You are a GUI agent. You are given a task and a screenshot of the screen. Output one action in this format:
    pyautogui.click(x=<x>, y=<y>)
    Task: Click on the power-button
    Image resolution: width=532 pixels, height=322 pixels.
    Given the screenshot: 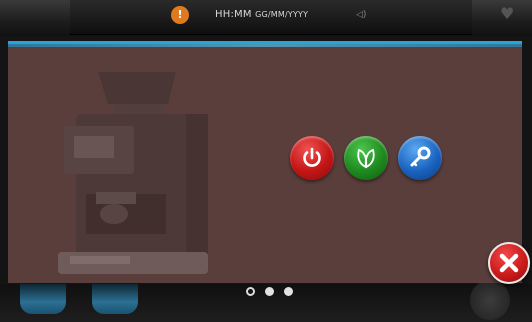 What is the action you would take?
    pyautogui.click(x=312, y=158)
    